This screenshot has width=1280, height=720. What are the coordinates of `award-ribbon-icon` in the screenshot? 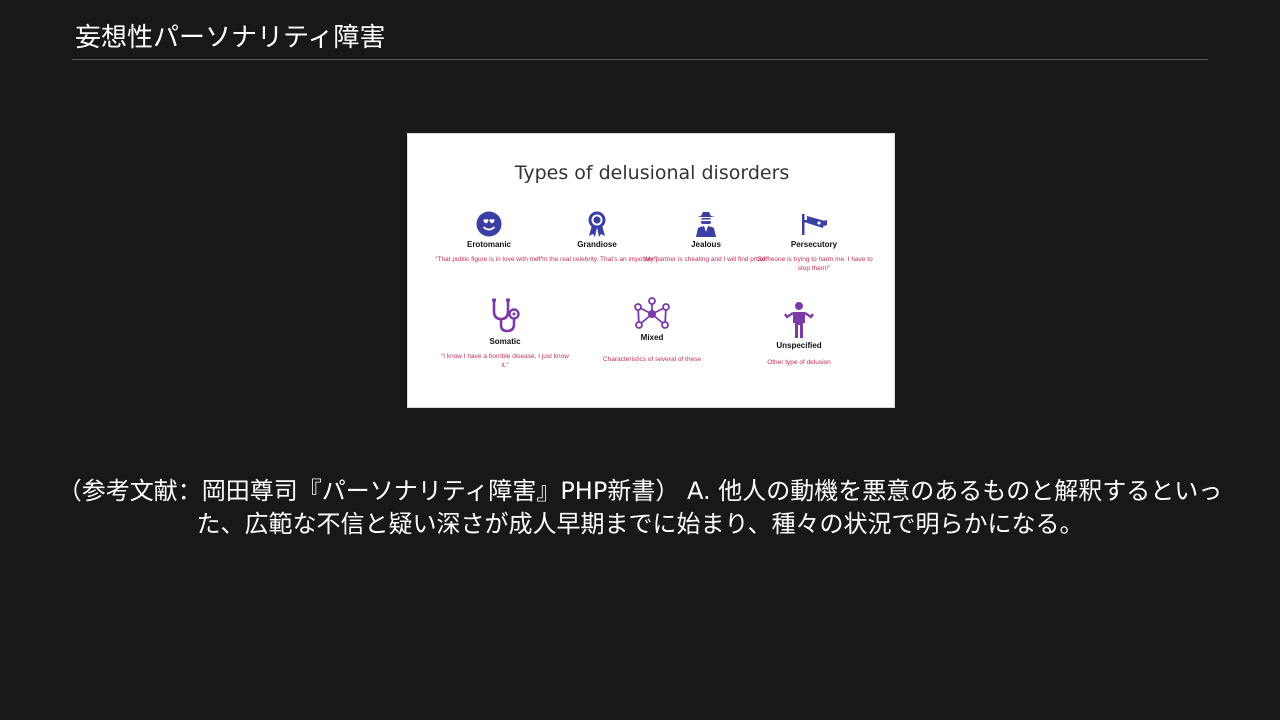 It's located at (597, 224).